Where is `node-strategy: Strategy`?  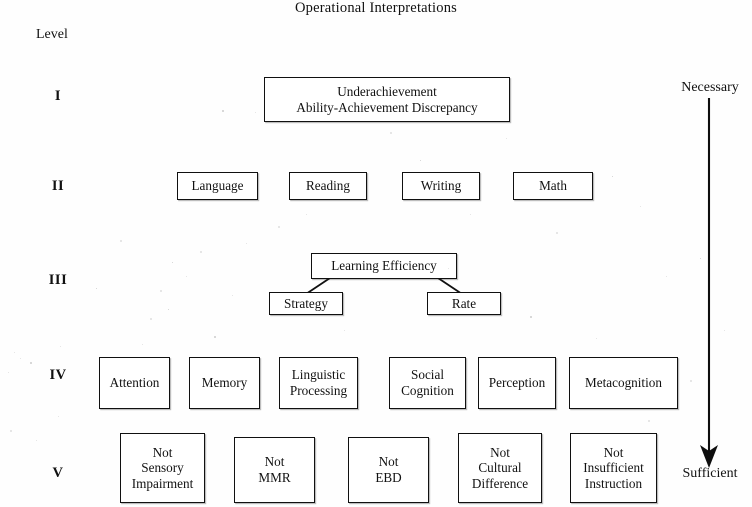 node-strategy: Strategy is located at coordinates (306, 303).